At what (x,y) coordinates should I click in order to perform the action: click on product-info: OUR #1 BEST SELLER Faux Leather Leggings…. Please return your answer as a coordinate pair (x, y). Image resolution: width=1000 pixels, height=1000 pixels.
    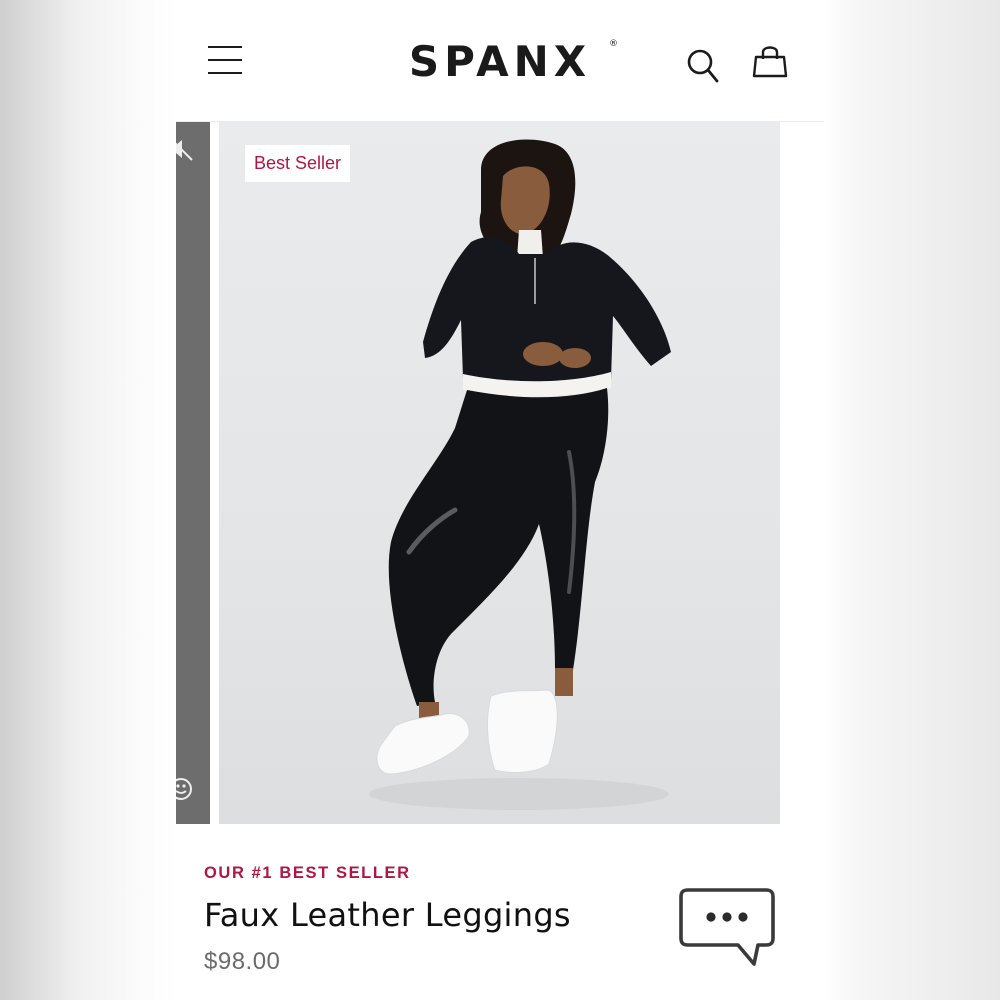
    Looking at the image, I should click on (500, 912).